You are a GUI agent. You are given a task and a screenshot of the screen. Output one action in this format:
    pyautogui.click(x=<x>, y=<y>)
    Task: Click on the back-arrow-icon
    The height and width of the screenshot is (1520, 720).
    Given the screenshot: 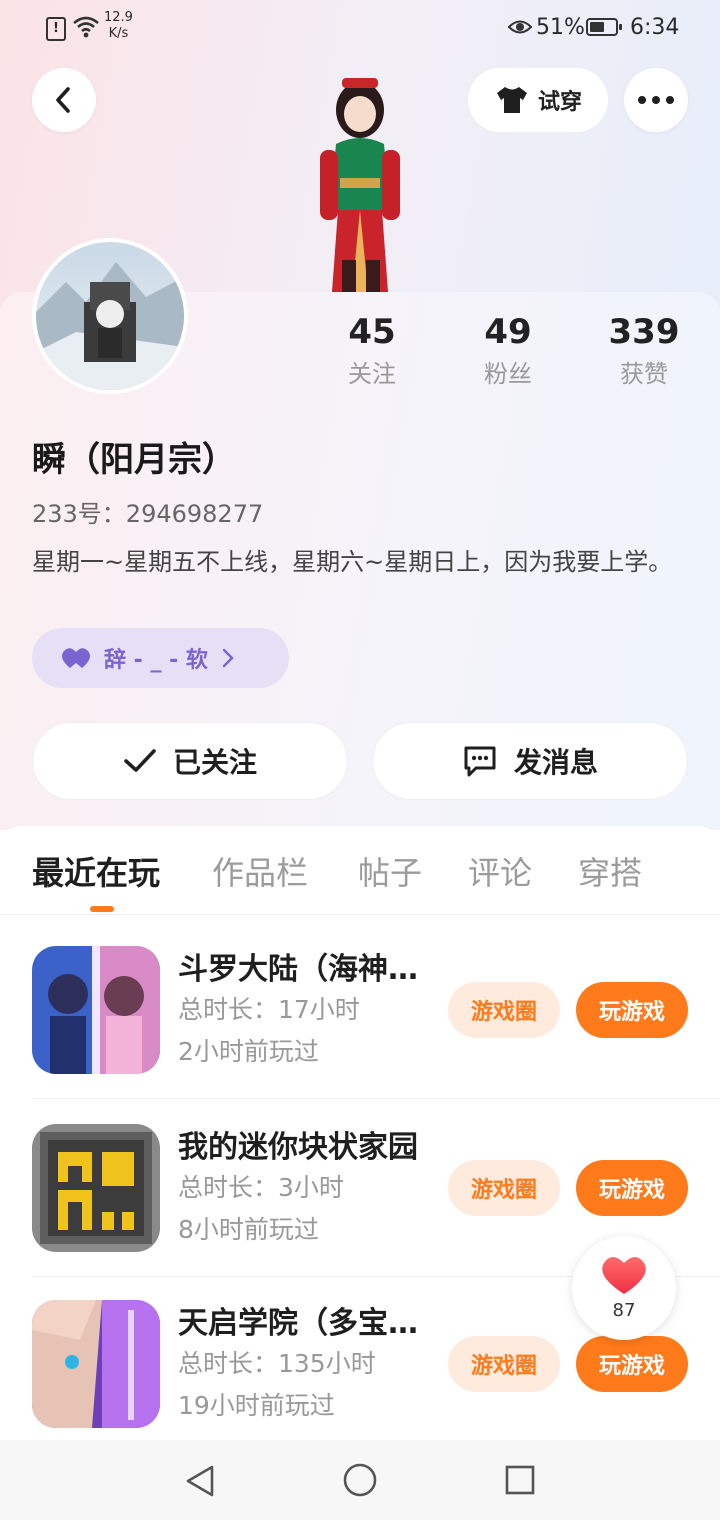 What is the action you would take?
    pyautogui.click(x=63, y=100)
    